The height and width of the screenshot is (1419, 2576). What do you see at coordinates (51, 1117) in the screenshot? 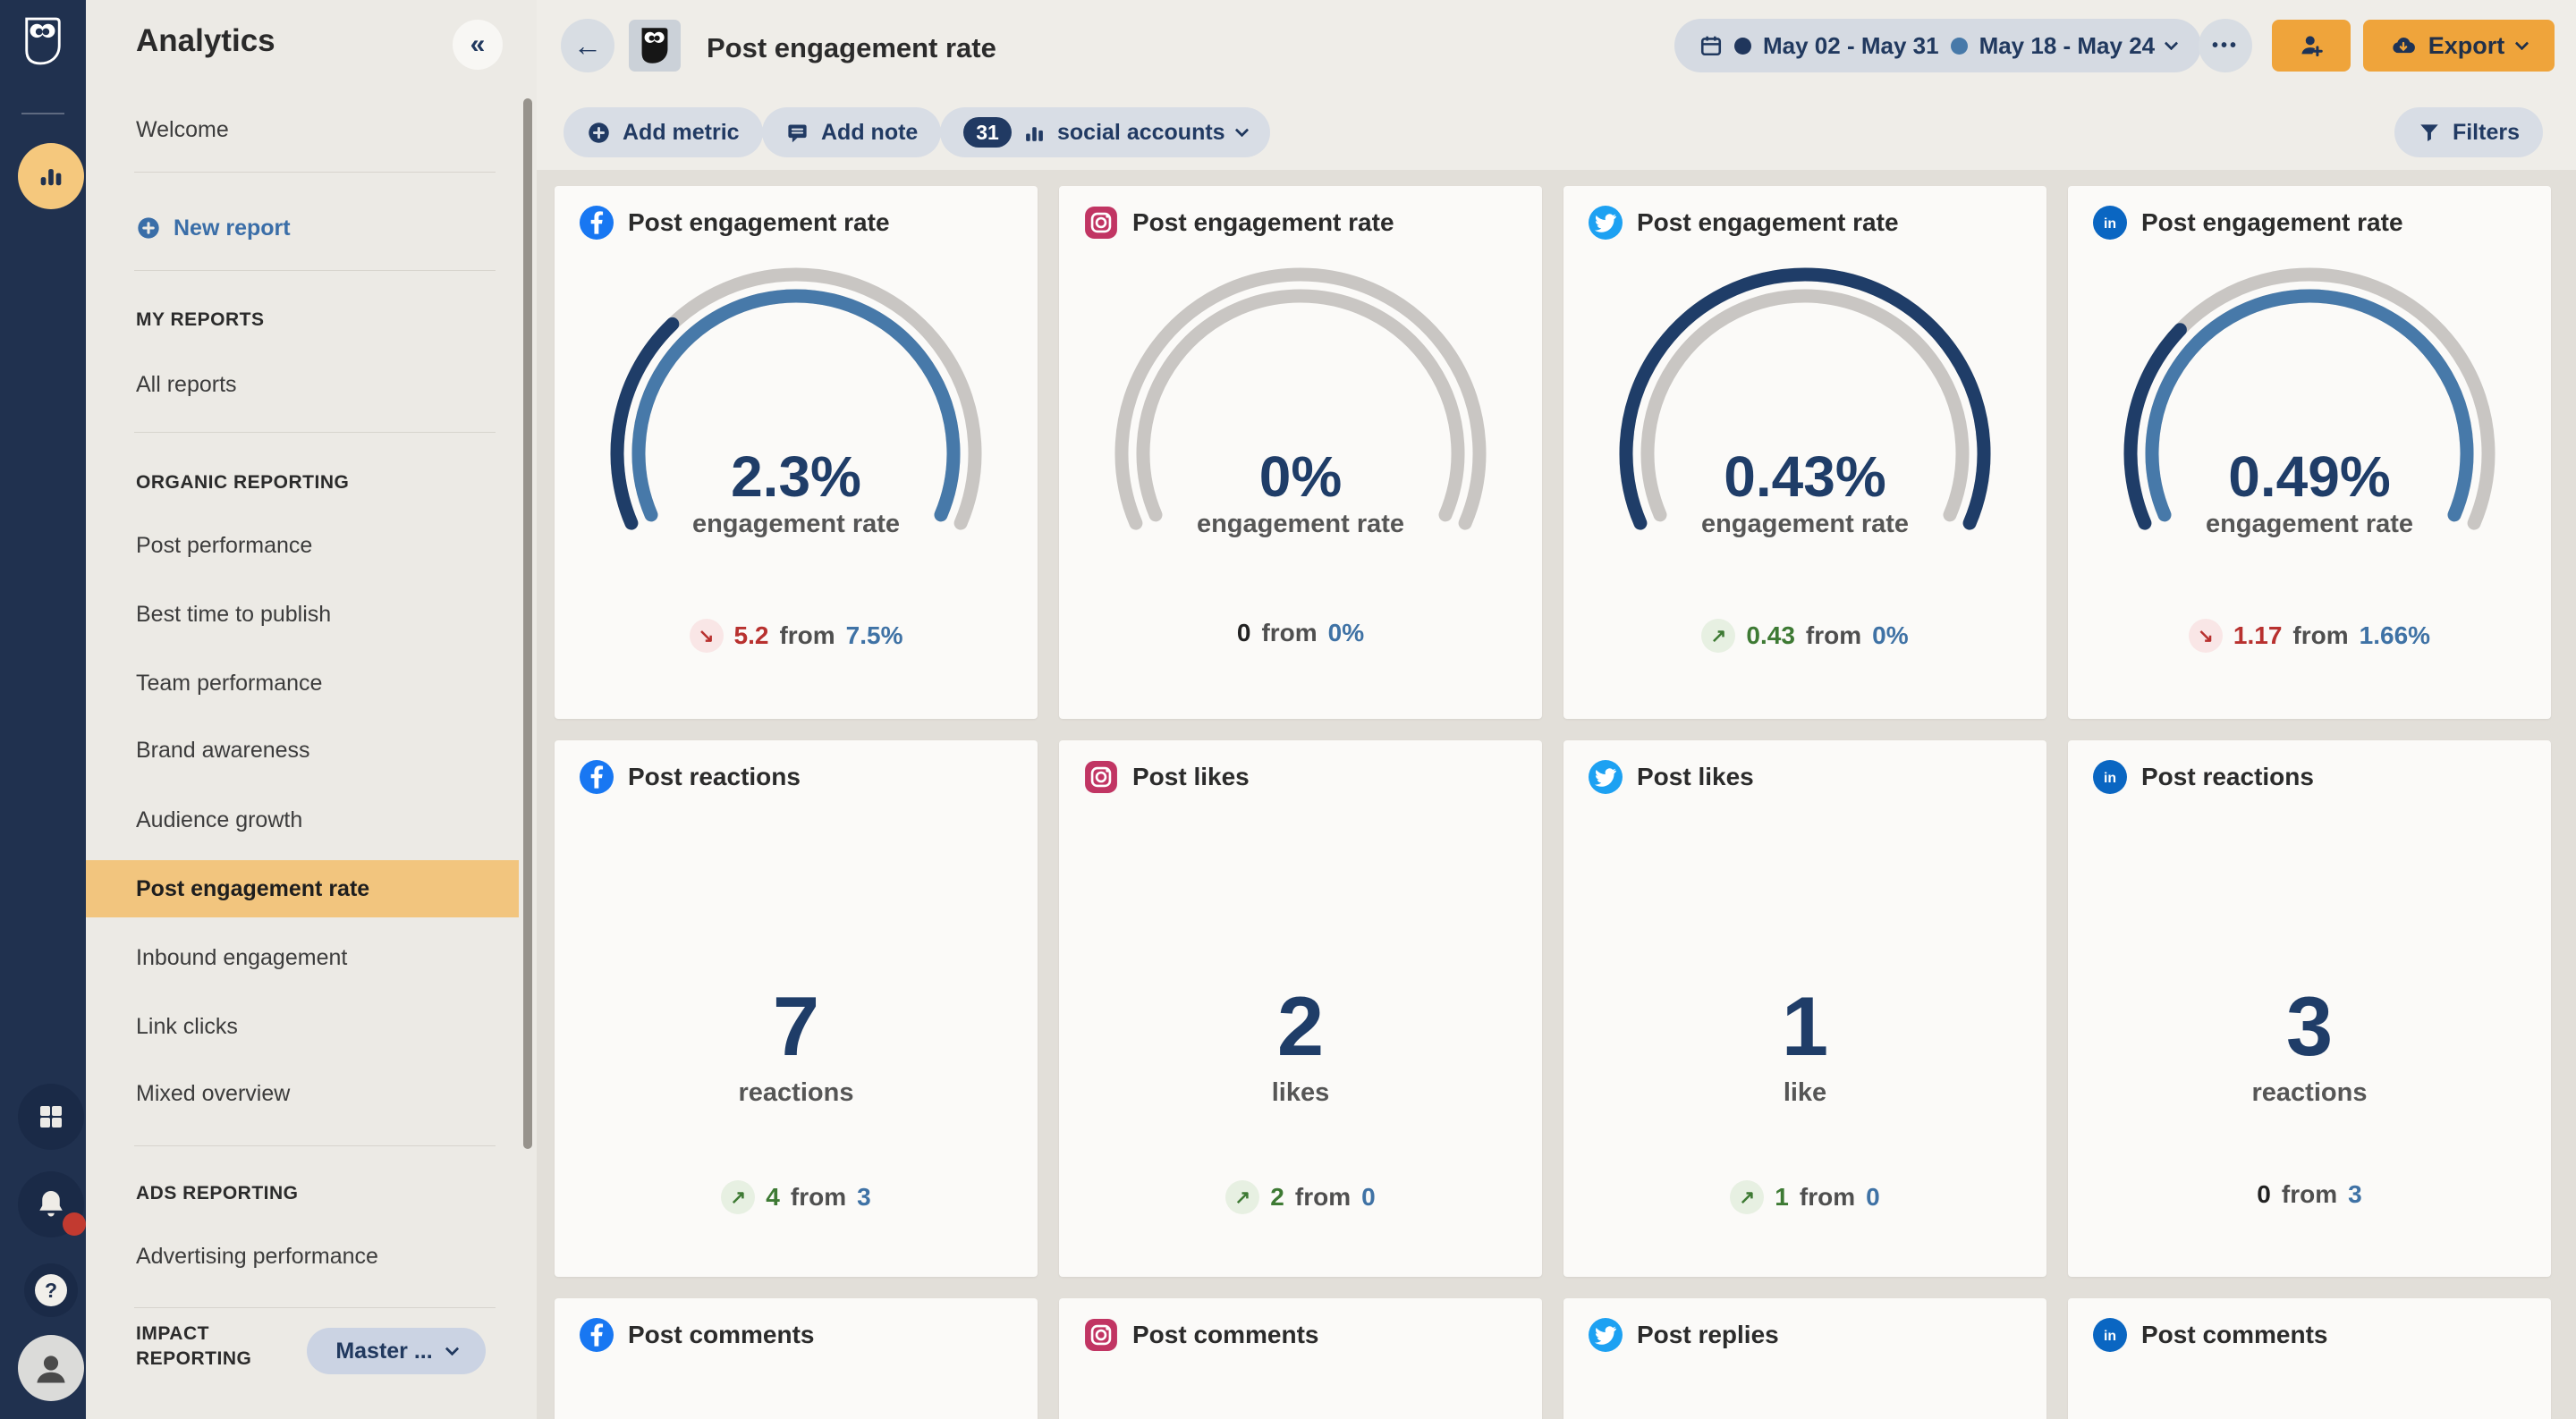
I see `app-grid-icon` at bounding box center [51, 1117].